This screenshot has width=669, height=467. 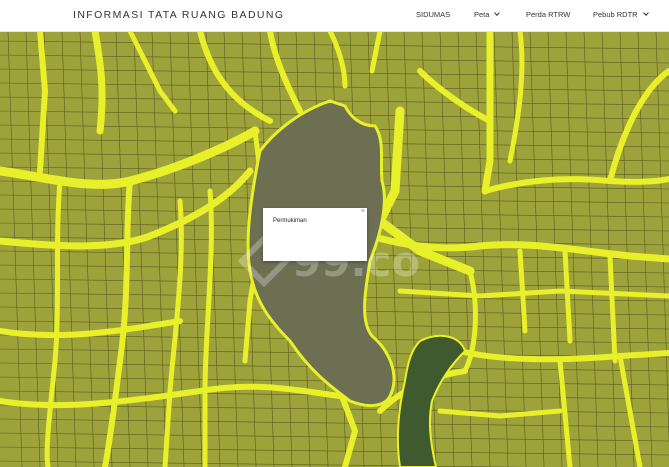 What do you see at coordinates (290, 221) in the screenshot?
I see `popup-text: Permukiman` at bounding box center [290, 221].